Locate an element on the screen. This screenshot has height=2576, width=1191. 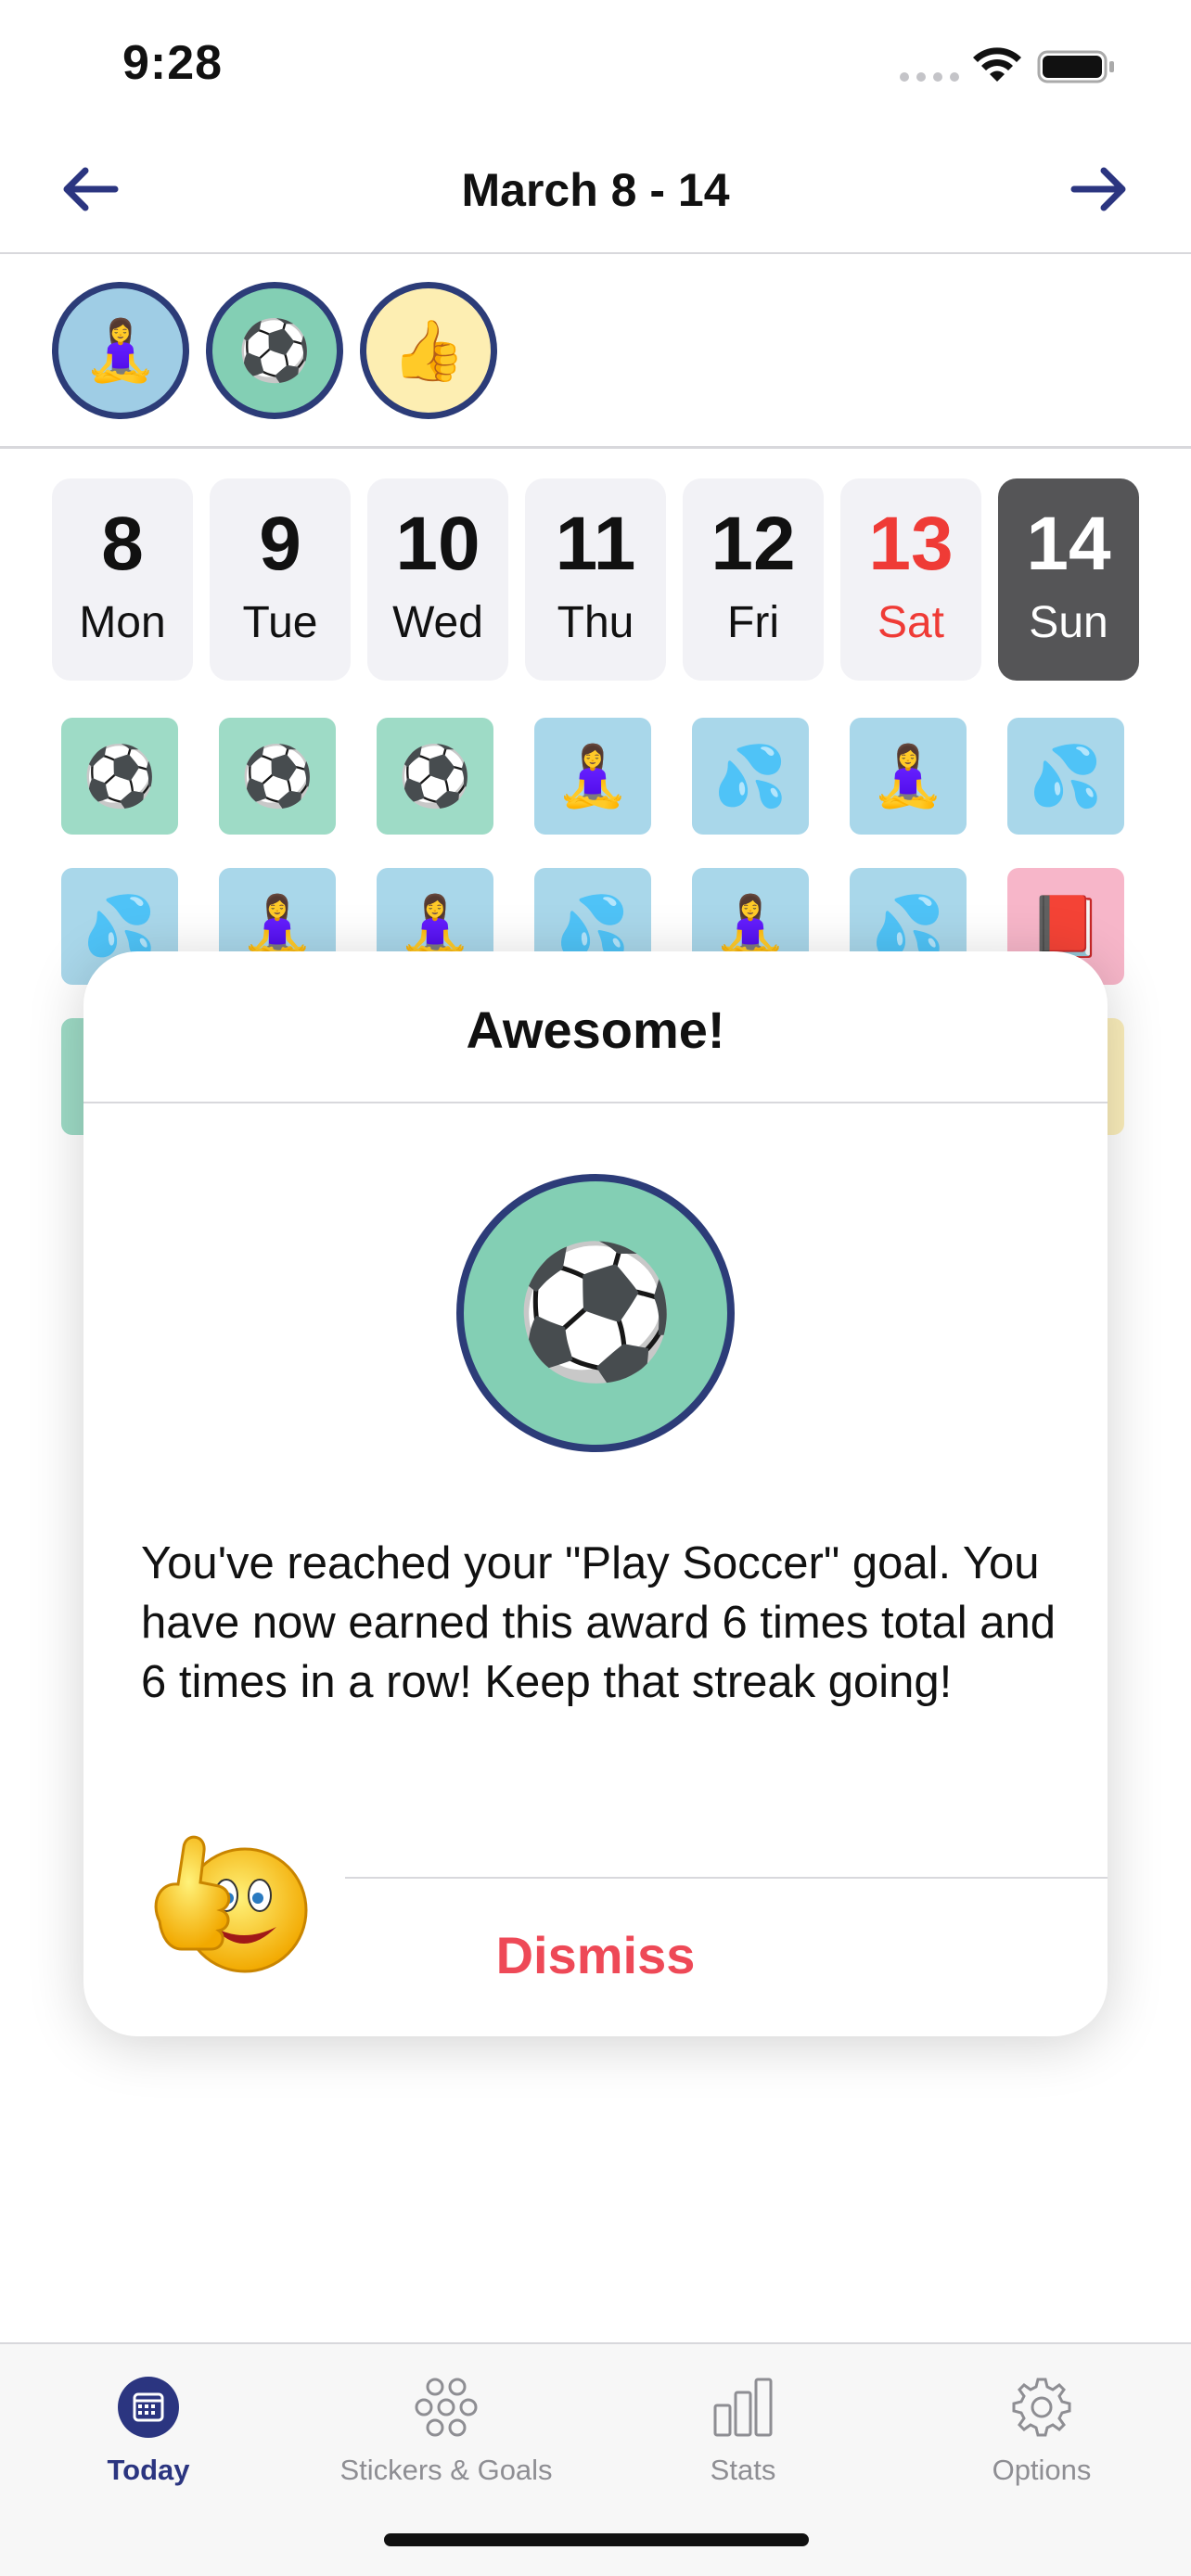
day-number: 8 is located at coordinates (122, 544).